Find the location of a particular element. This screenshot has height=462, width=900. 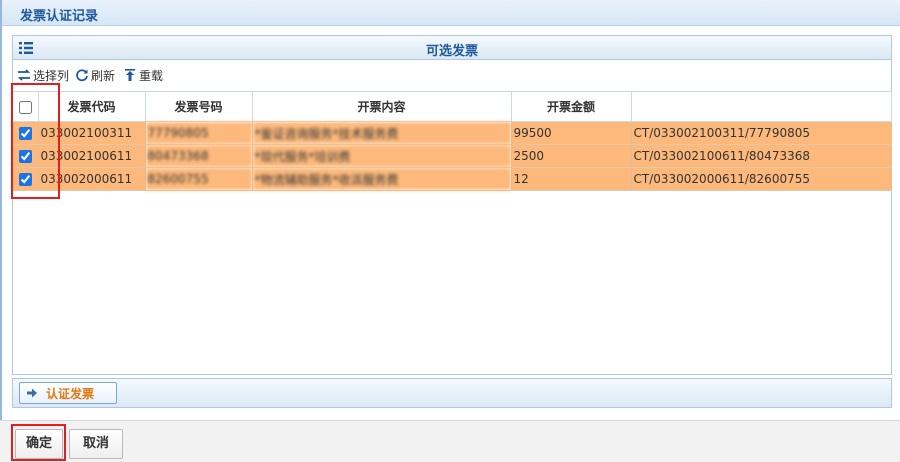

verify-invoice-button: 认证发票 is located at coordinates (68, 393).